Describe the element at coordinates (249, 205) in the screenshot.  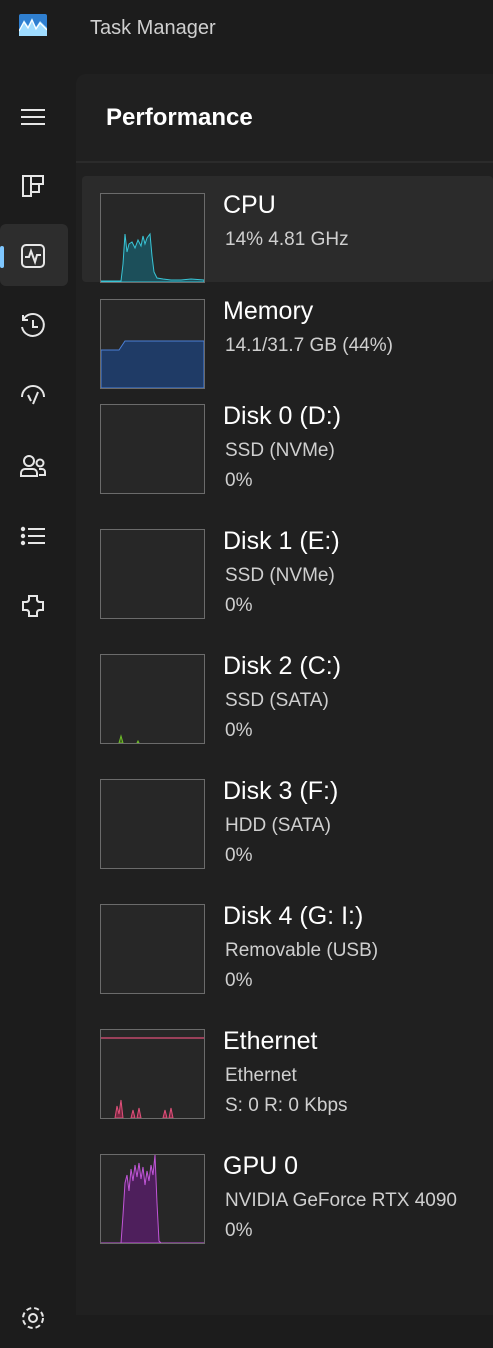
I see `cpu-name: CPU` at that location.